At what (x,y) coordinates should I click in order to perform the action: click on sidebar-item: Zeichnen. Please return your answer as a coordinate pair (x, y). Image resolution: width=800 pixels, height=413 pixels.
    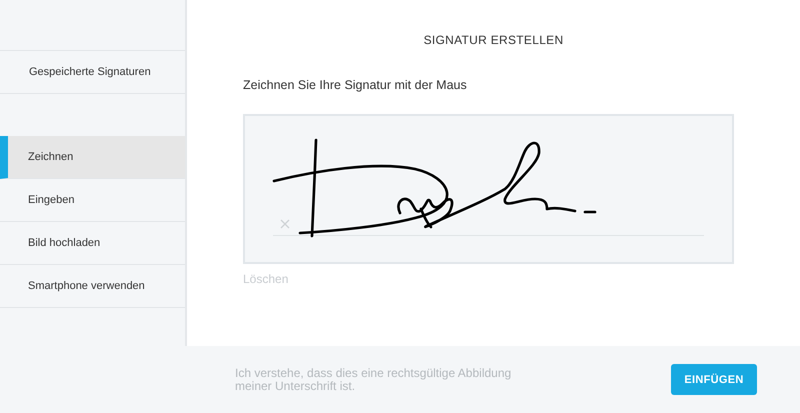
    Looking at the image, I should click on (92, 157).